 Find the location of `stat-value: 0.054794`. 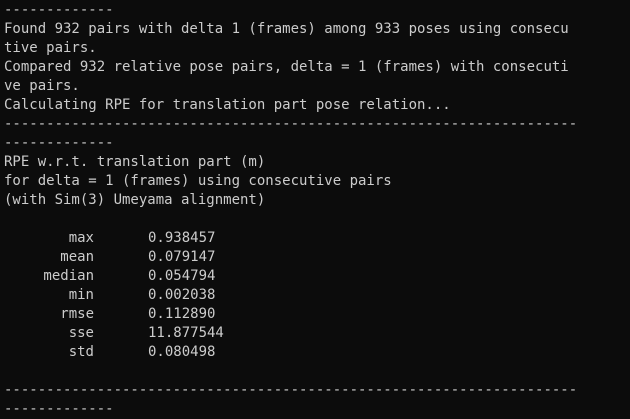

stat-value: 0.054794 is located at coordinates (182, 276).